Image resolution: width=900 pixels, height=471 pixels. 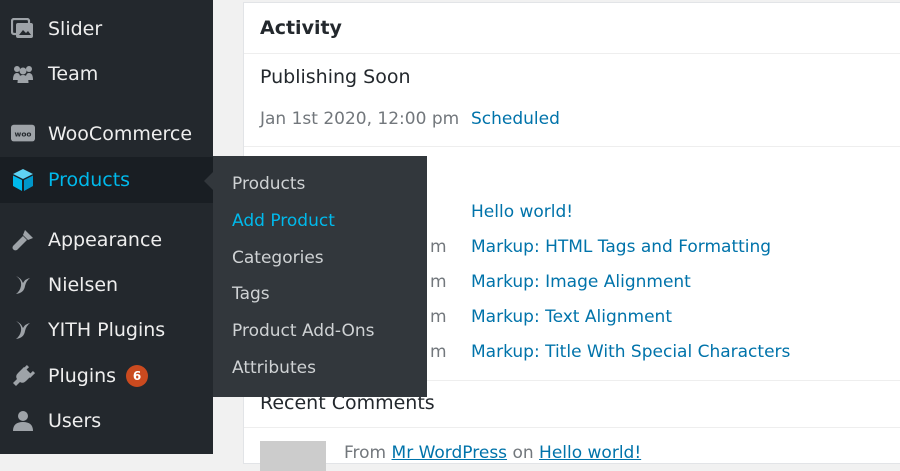 I want to click on sidebar-item-yith-plugins: YITH Plugins, so click(x=106, y=330).